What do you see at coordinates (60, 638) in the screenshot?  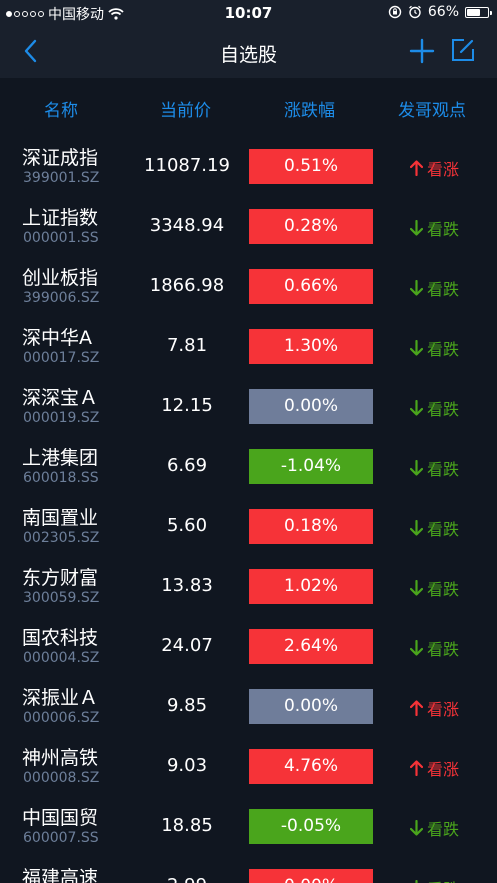 I see `stock-name: 国农科技` at bounding box center [60, 638].